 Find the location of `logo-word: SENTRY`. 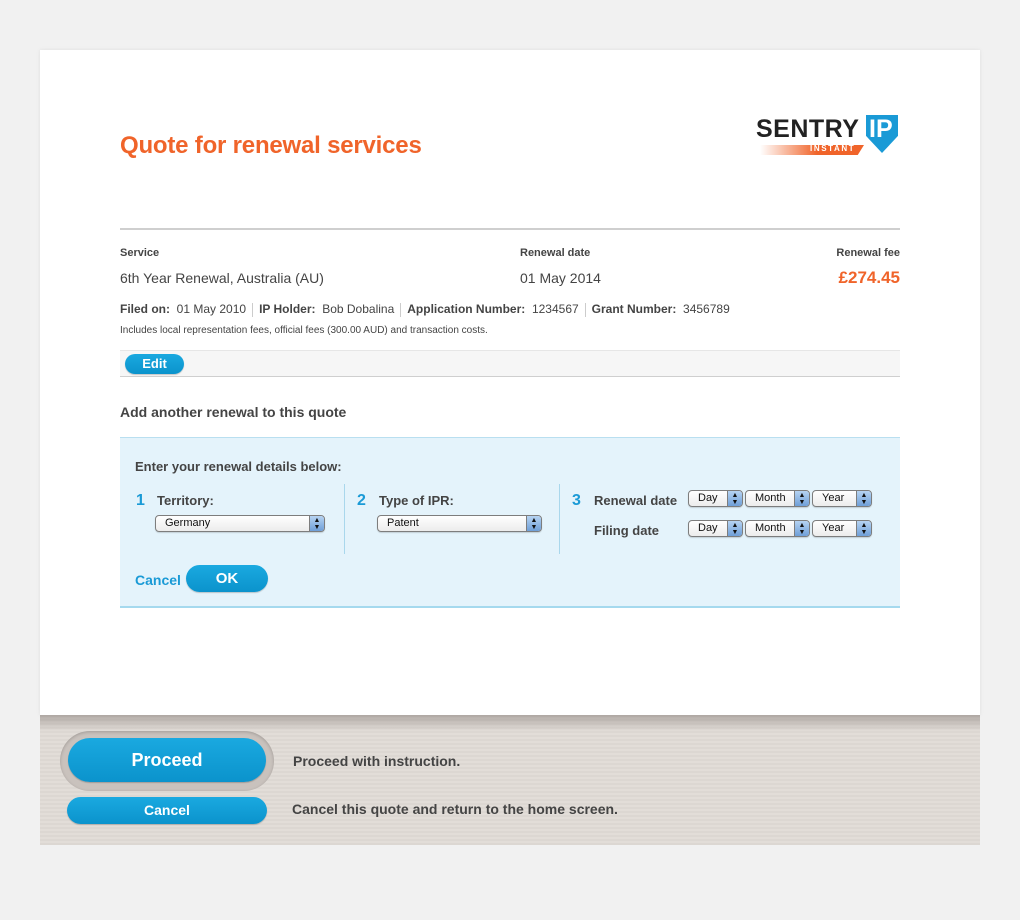

logo-word: SENTRY is located at coordinates (808, 129).